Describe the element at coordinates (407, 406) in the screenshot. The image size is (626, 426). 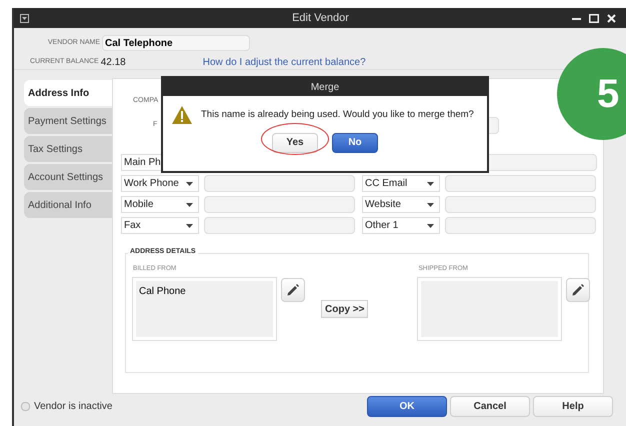
I see `dialog-button: OK` at that location.